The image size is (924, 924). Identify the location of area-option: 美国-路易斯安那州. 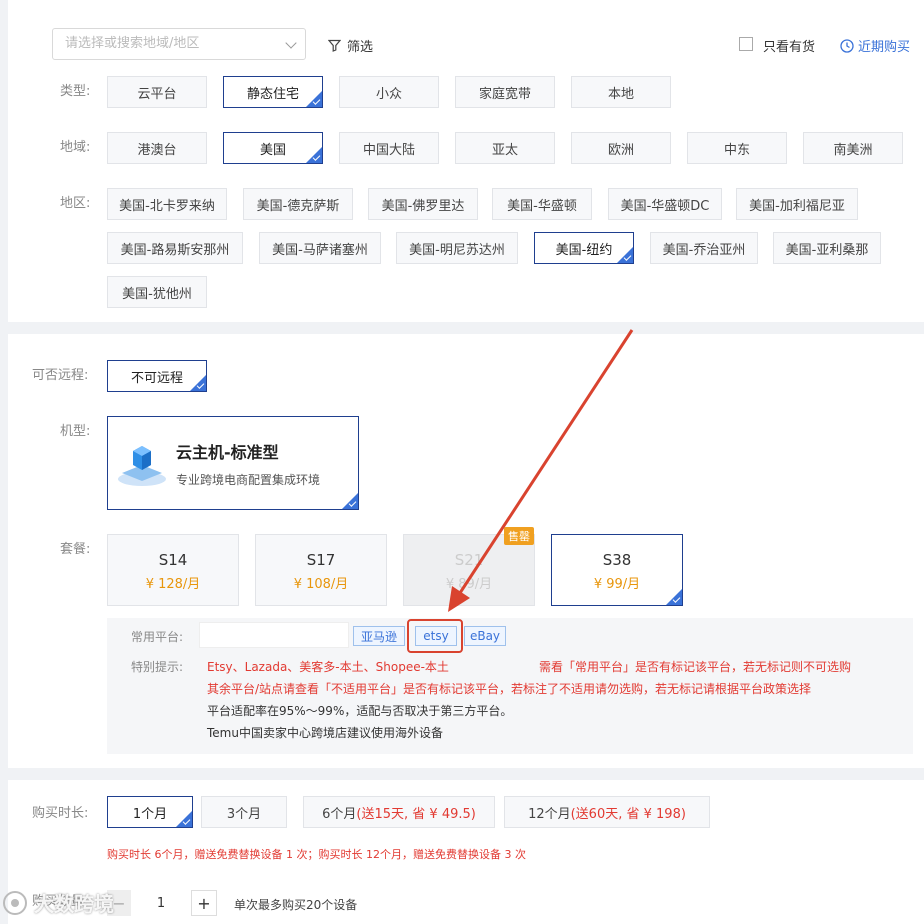
(175, 248).